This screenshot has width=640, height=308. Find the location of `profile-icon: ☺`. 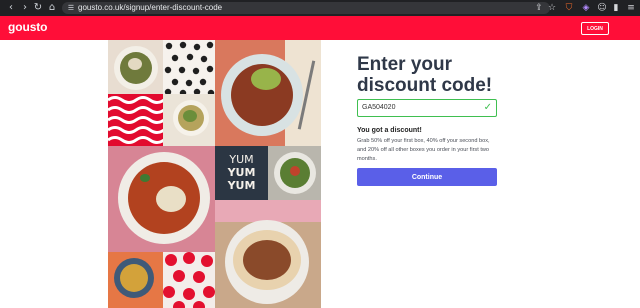

profile-icon: ☺ is located at coordinates (602, 8).